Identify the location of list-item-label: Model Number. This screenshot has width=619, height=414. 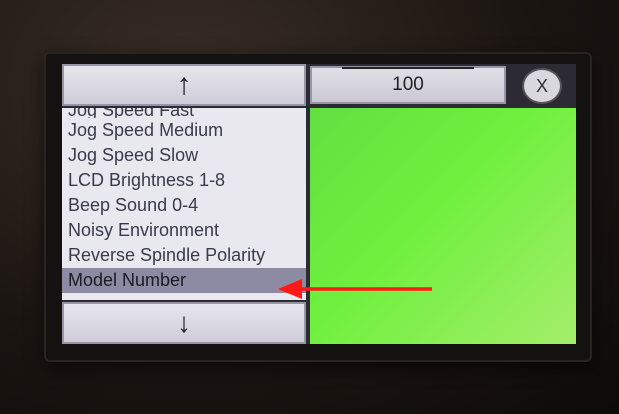
(127, 280).